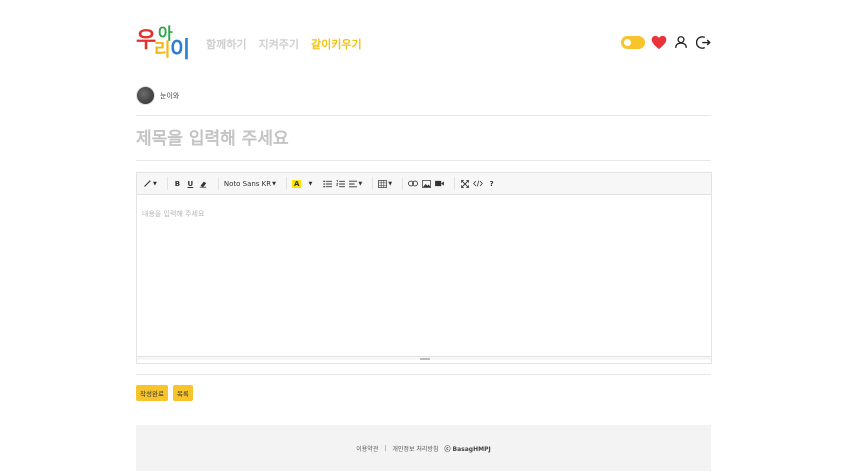  Describe the element at coordinates (367, 448) in the screenshot. I see `terms-link: 이용약관` at that location.